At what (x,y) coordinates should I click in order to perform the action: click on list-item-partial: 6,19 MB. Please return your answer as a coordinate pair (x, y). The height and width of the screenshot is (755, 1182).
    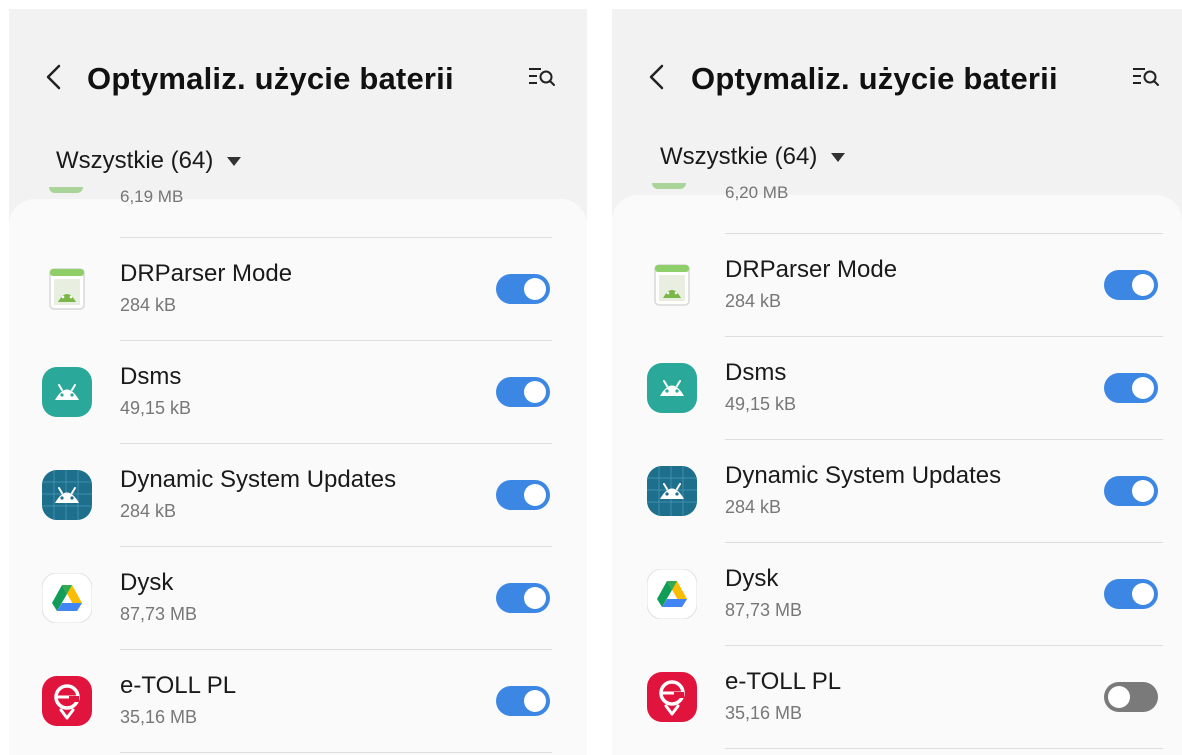
    Looking at the image, I should click on (298, 207).